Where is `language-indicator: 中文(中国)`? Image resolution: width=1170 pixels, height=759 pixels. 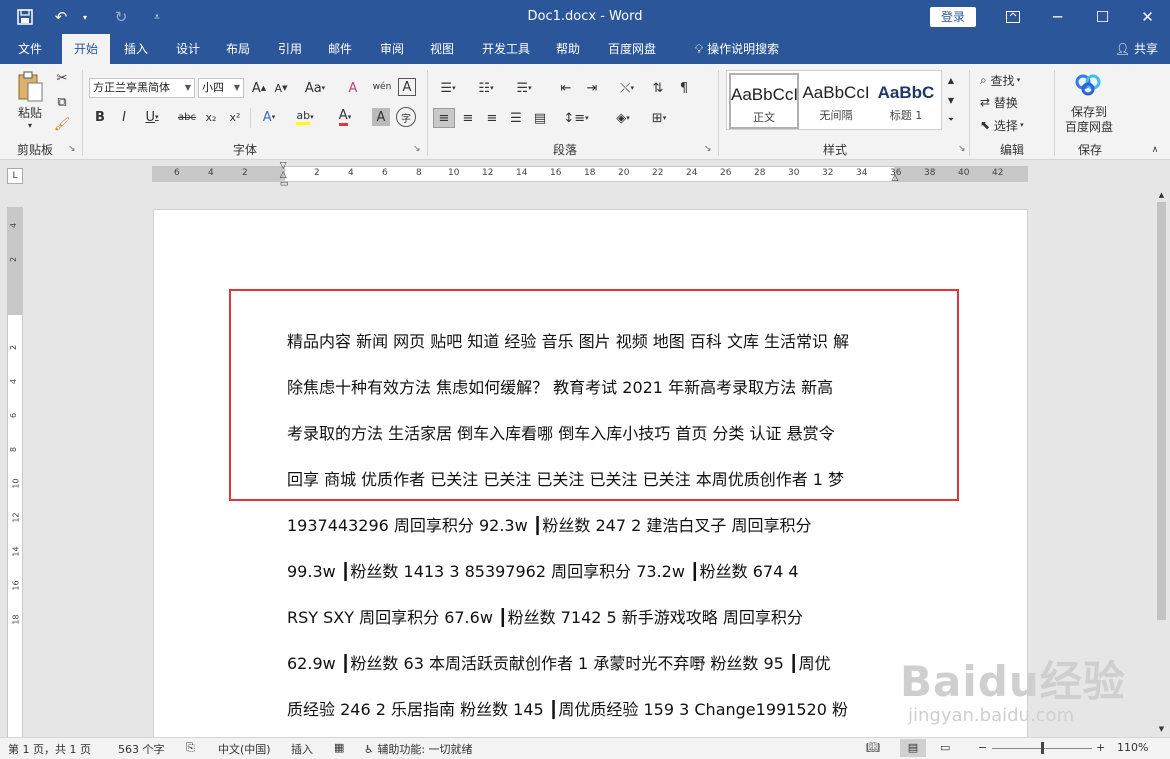 language-indicator: 中文(中国) is located at coordinates (244, 749).